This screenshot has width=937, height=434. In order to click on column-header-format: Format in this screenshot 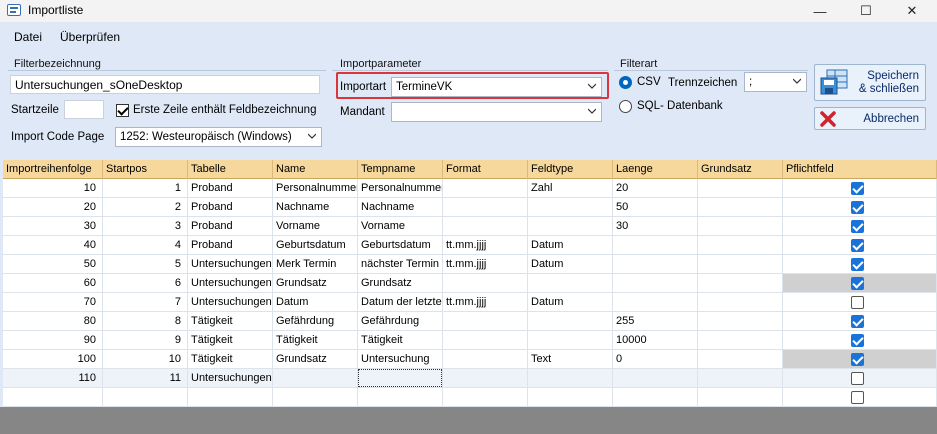, I will do `click(485, 169)`.